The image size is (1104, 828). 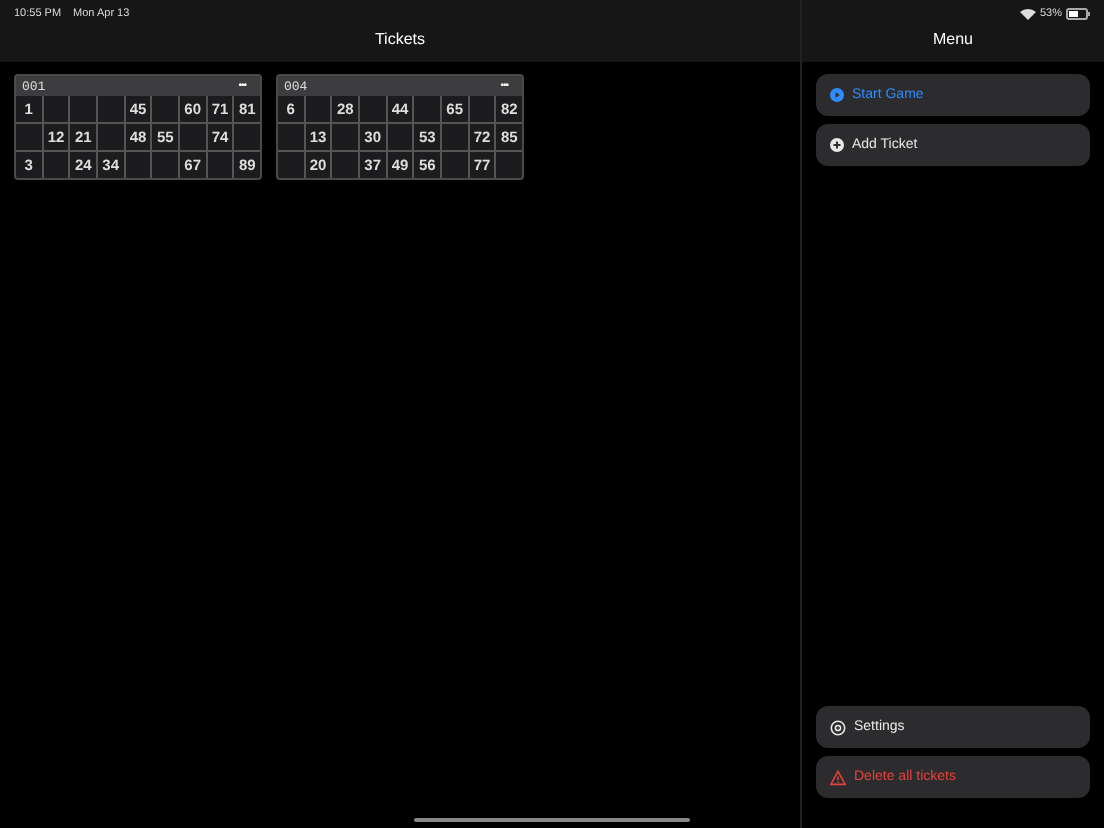 What do you see at coordinates (837, 95) in the screenshot?
I see `play-icon` at bounding box center [837, 95].